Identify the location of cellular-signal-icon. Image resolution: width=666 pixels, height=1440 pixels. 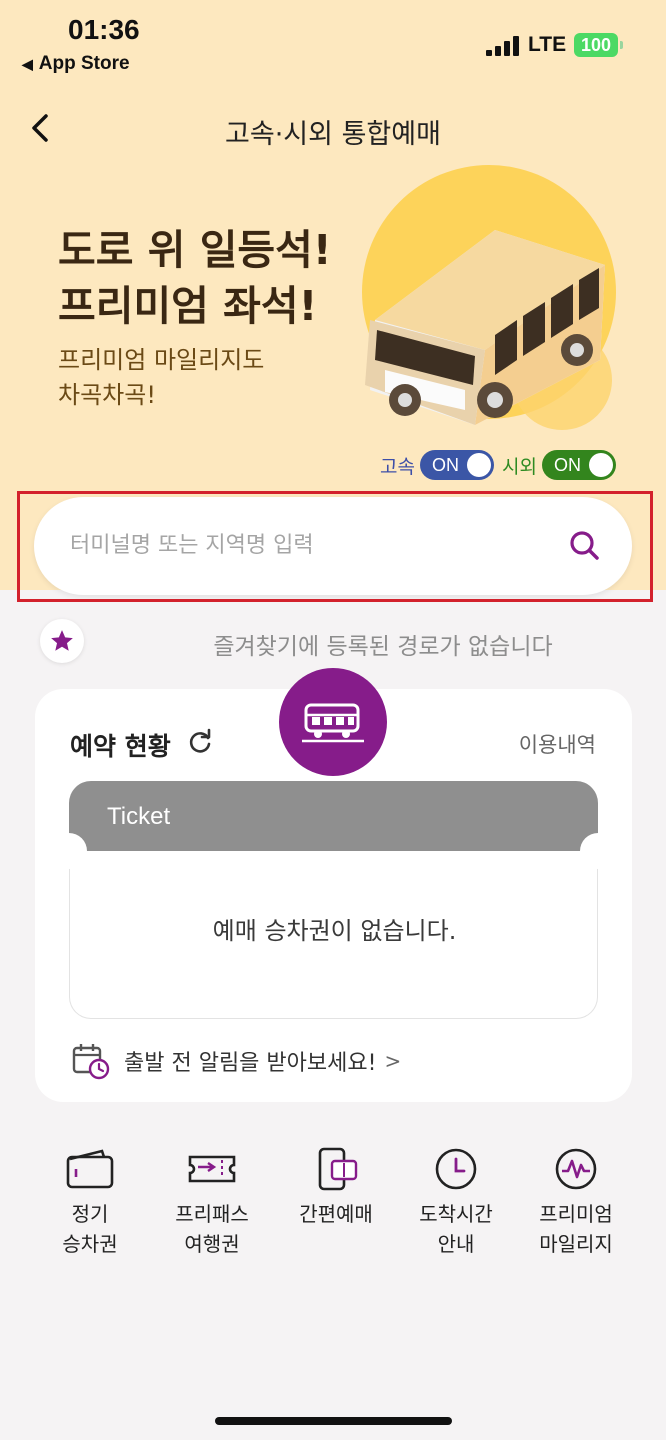
(503, 46).